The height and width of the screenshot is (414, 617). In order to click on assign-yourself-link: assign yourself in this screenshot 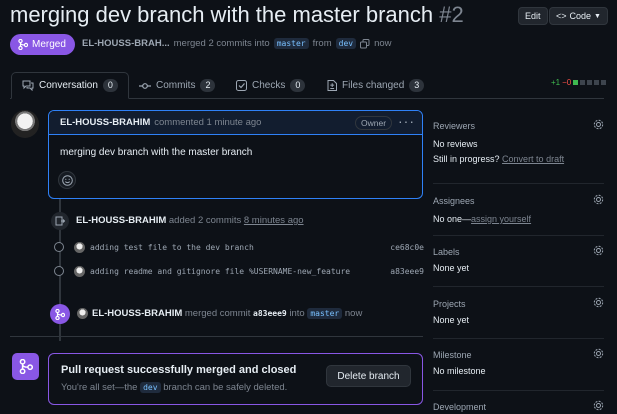, I will do `click(501, 219)`.